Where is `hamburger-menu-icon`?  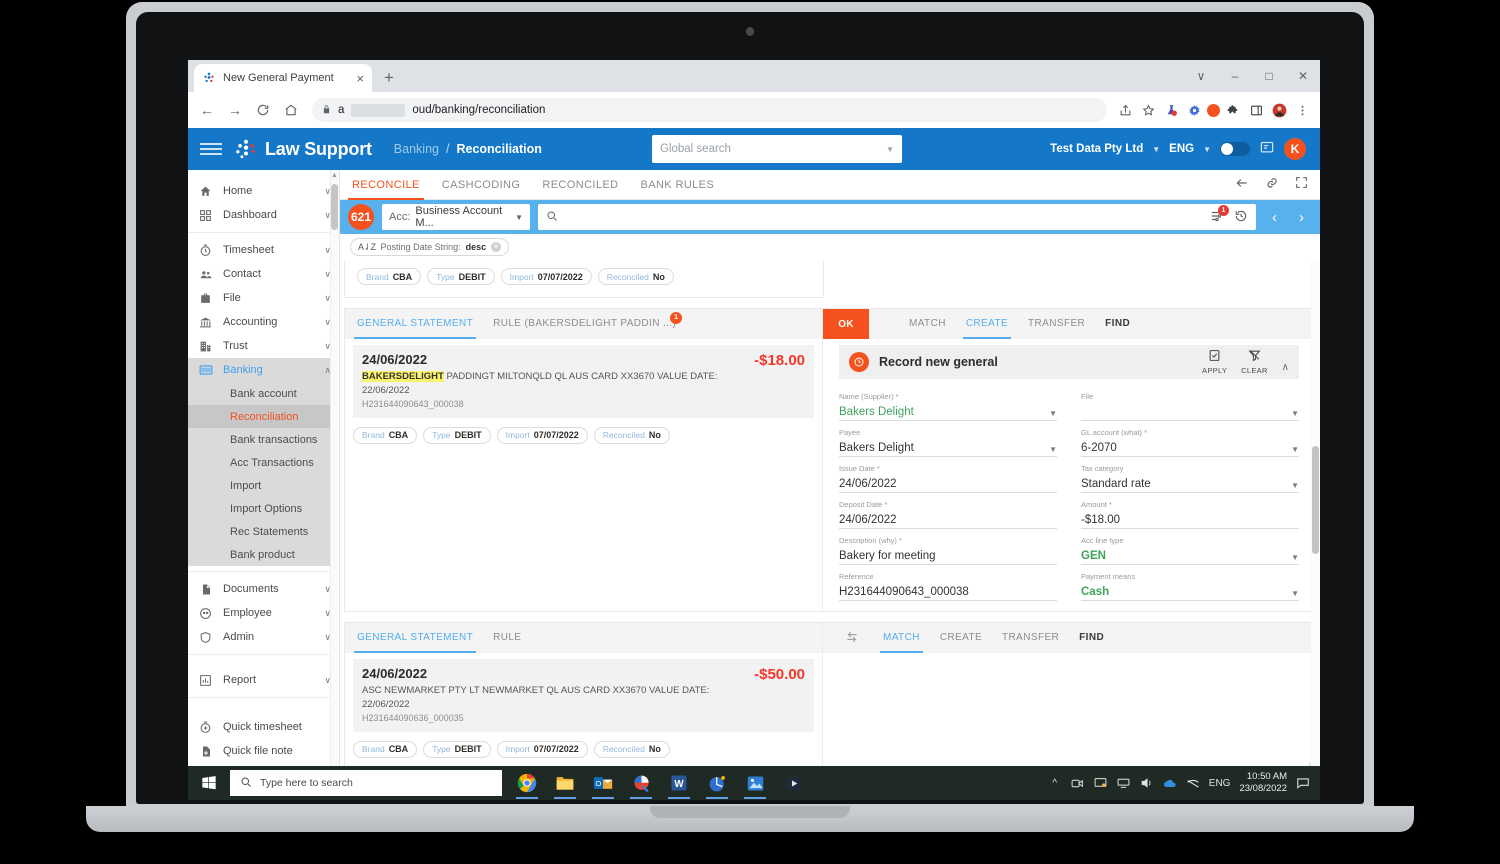 hamburger-menu-icon is located at coordinates (211, 149).